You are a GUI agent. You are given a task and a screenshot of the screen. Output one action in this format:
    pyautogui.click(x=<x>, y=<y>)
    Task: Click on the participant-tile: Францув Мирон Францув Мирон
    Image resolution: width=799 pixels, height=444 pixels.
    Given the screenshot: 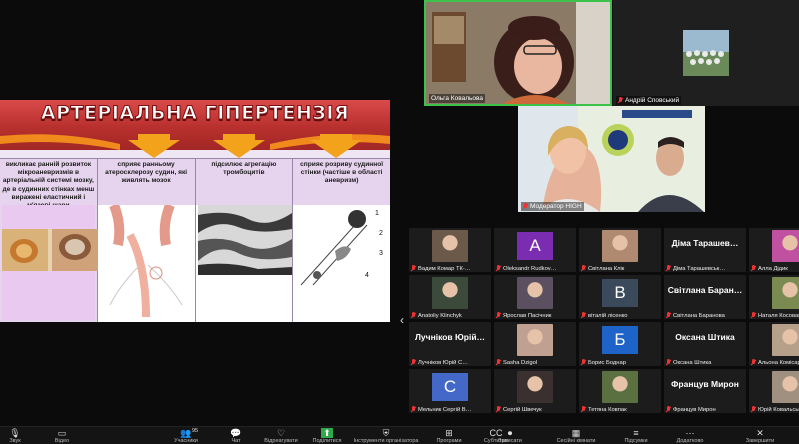 What is the action you would take?
    pyautogui.click(x=705, y=391)
    